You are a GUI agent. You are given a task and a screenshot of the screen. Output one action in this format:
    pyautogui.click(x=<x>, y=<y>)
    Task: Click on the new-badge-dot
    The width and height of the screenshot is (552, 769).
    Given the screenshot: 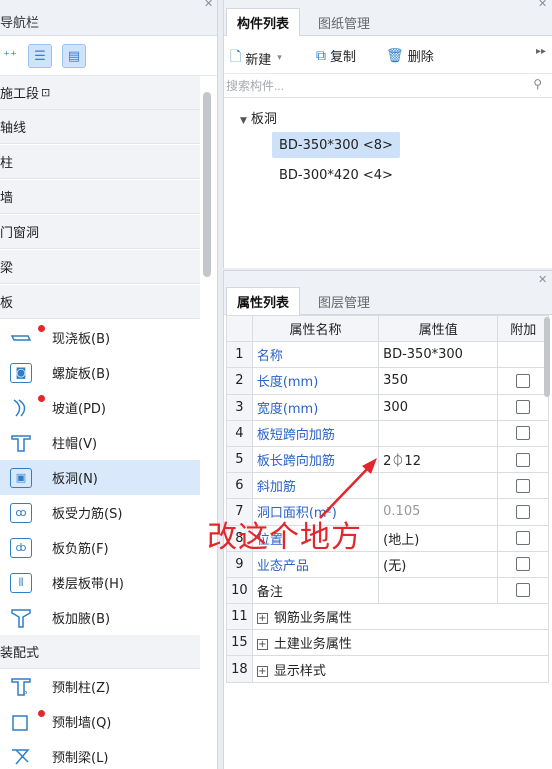 What is the action you would take?
    pyautogui.click(x=41, y=398)
    